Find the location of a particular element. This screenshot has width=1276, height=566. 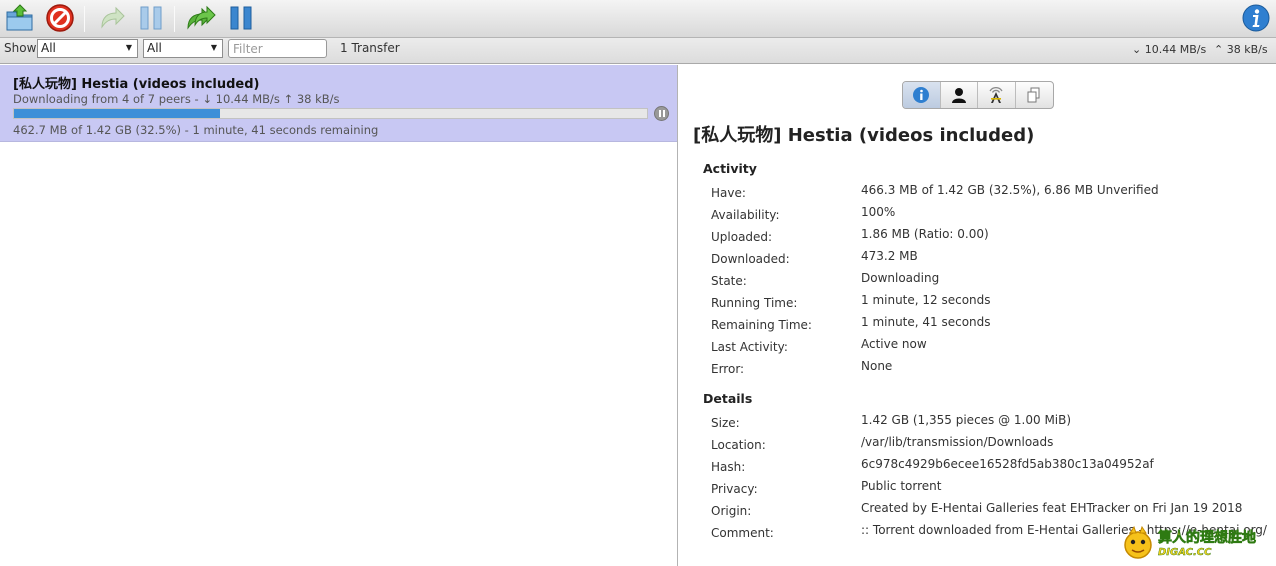

pause-all-button is located at coordinates (241, 18).